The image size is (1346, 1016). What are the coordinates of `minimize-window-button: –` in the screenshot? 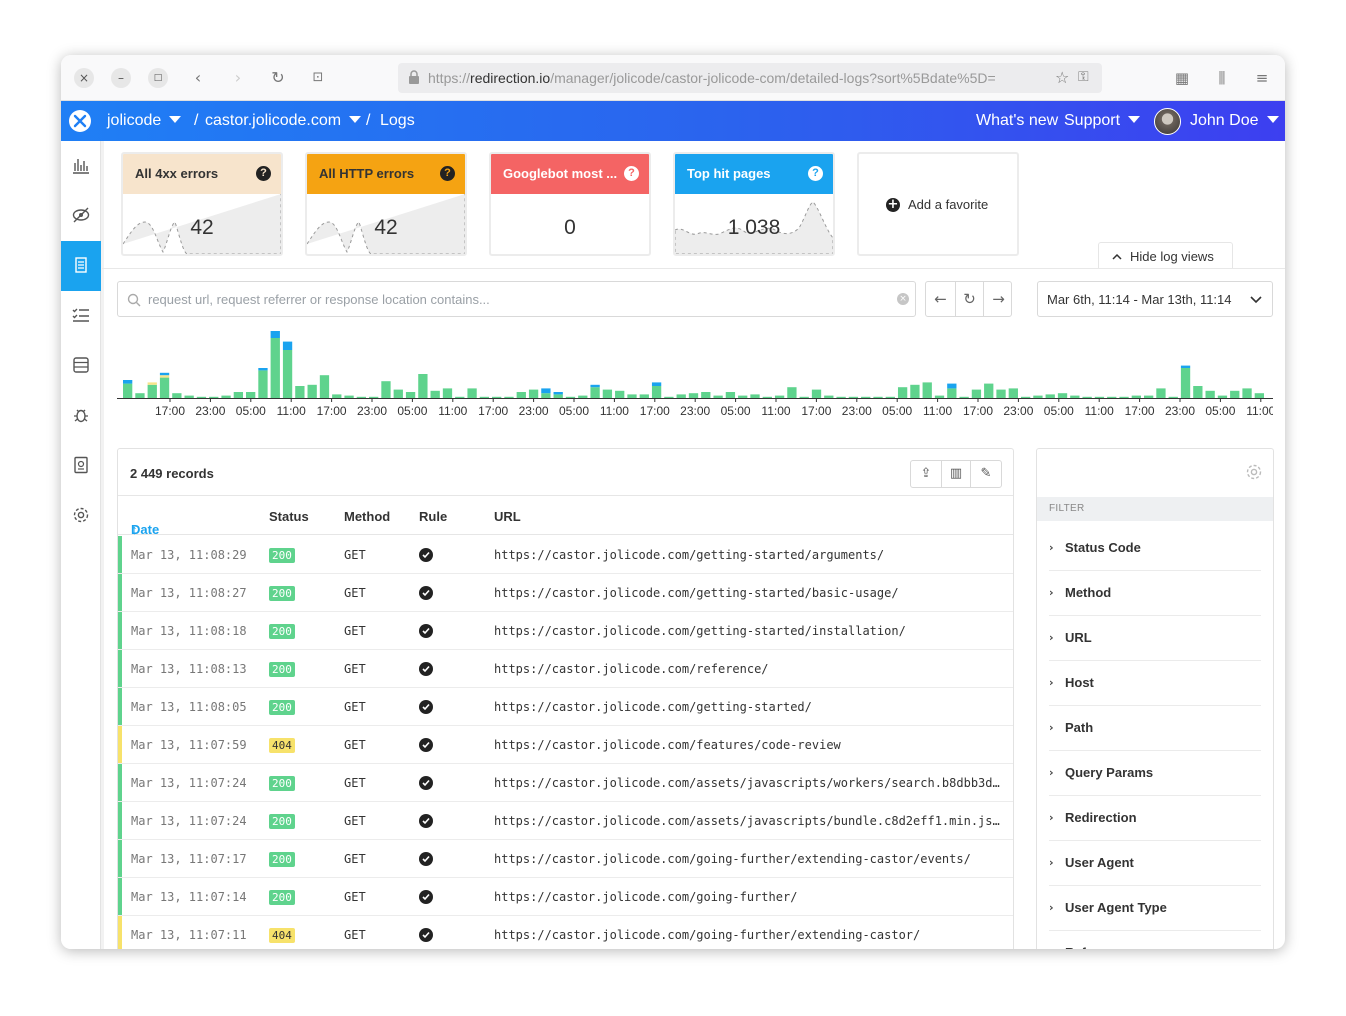 It's located at (121, 78).